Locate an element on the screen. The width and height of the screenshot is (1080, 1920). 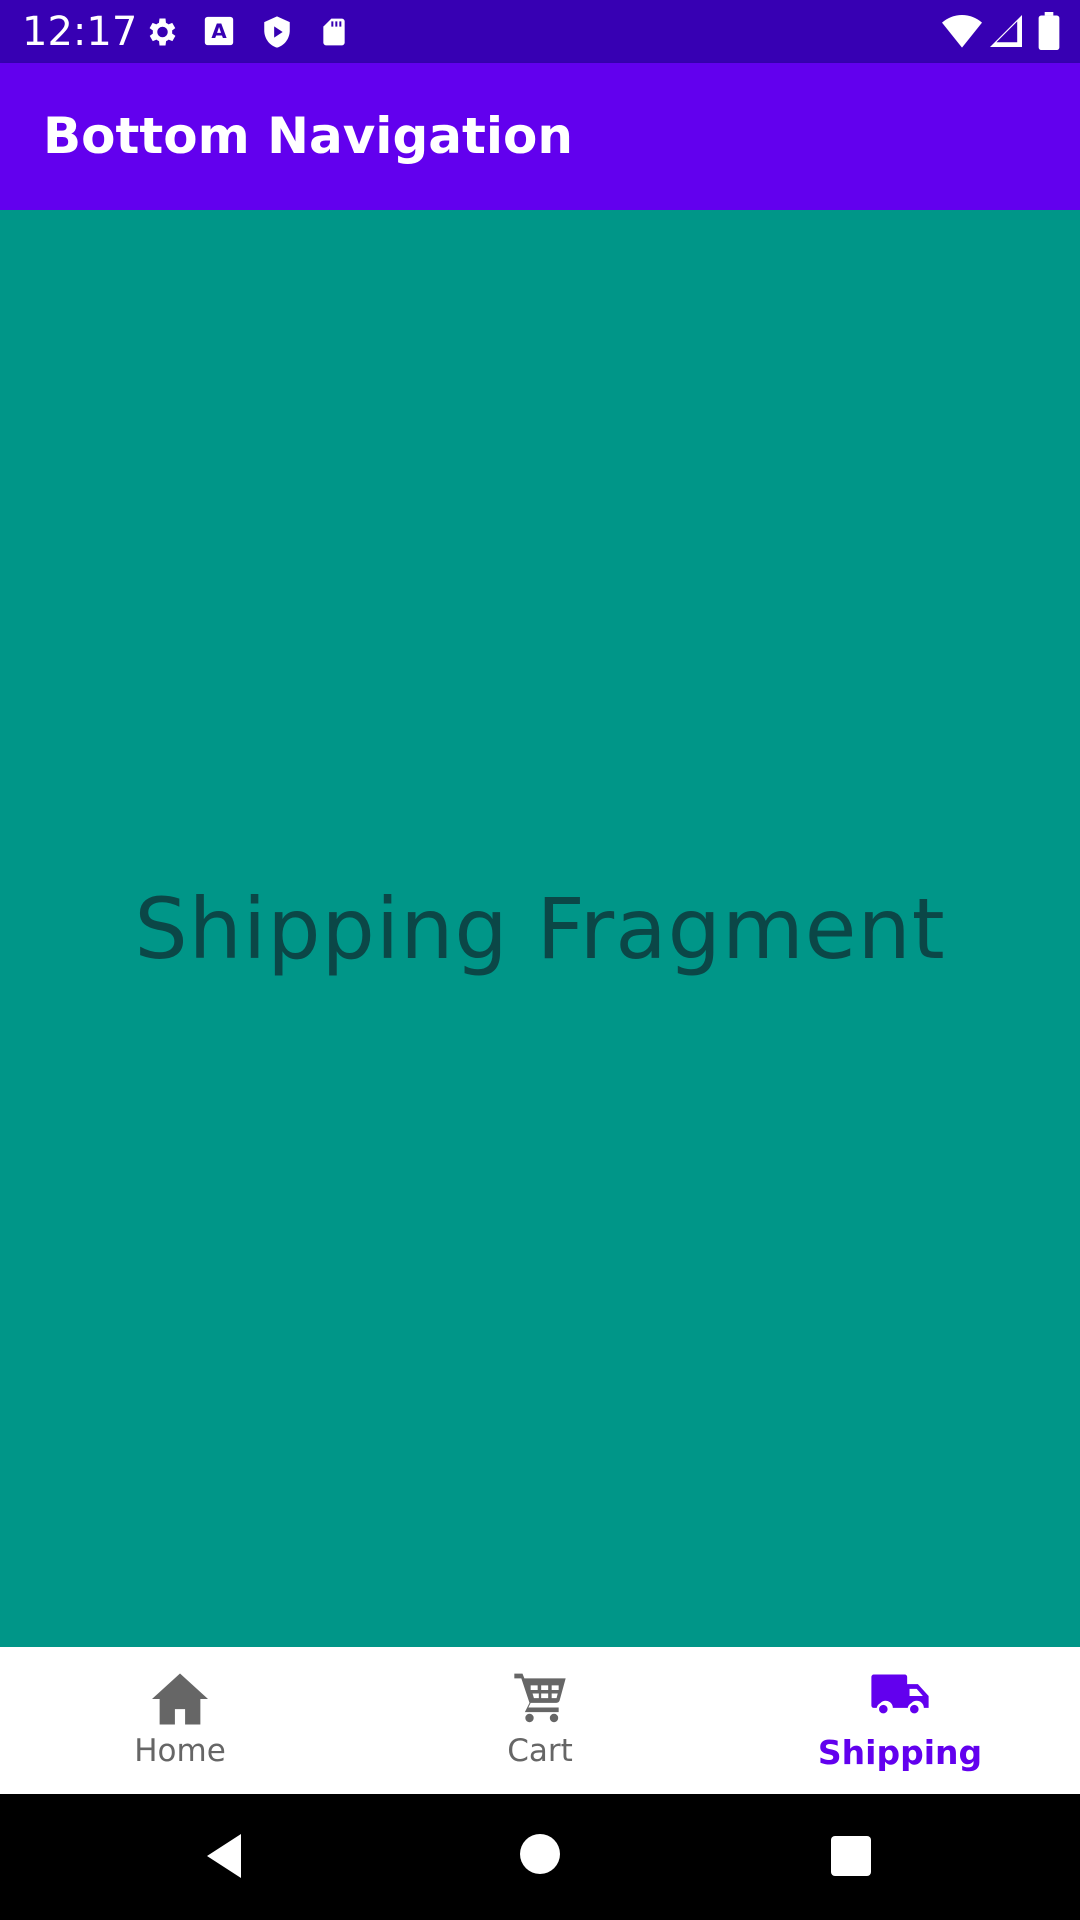
wifi-icon is located at coordinates (962, 33).